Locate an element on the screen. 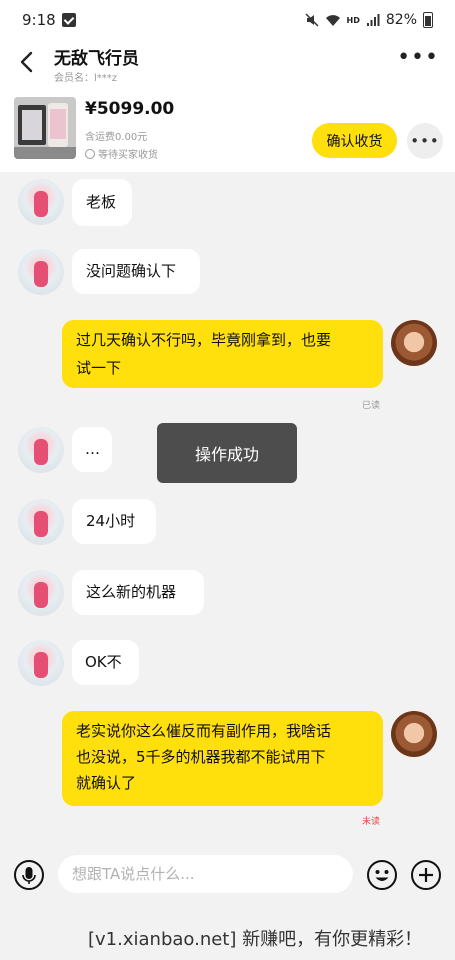 The image size is (455, 960). order-status: 等待买家收货 is located at coordinates (121, 153).